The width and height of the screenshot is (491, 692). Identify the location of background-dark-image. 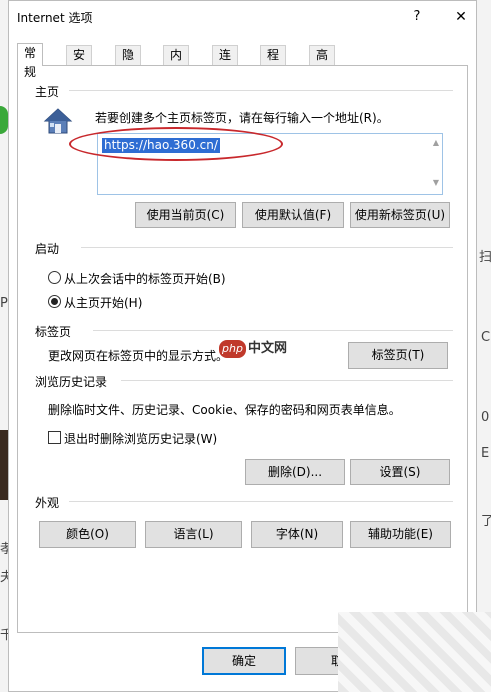
(4, 465).